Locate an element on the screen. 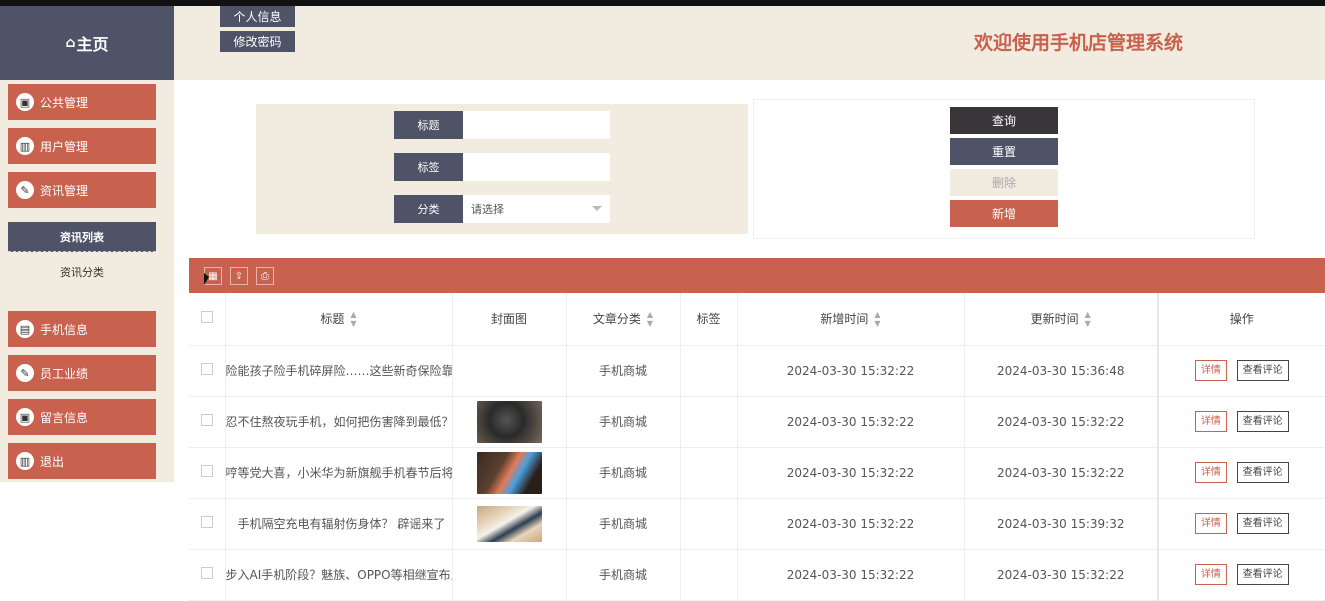 This screenshot has height=601, width=1325. cell-title: 险能孩子险手机碎屏险……这些新奇保险靠谱 is located at coordinates (339, 371).